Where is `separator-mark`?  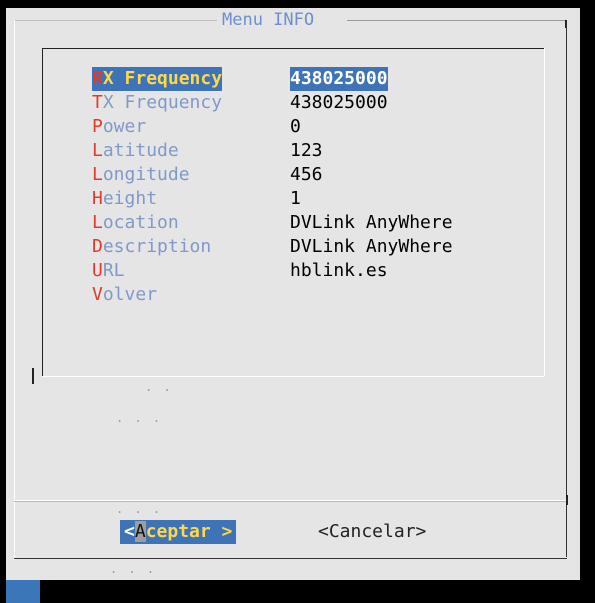
separator-mark is located at coordinates (567, 500).